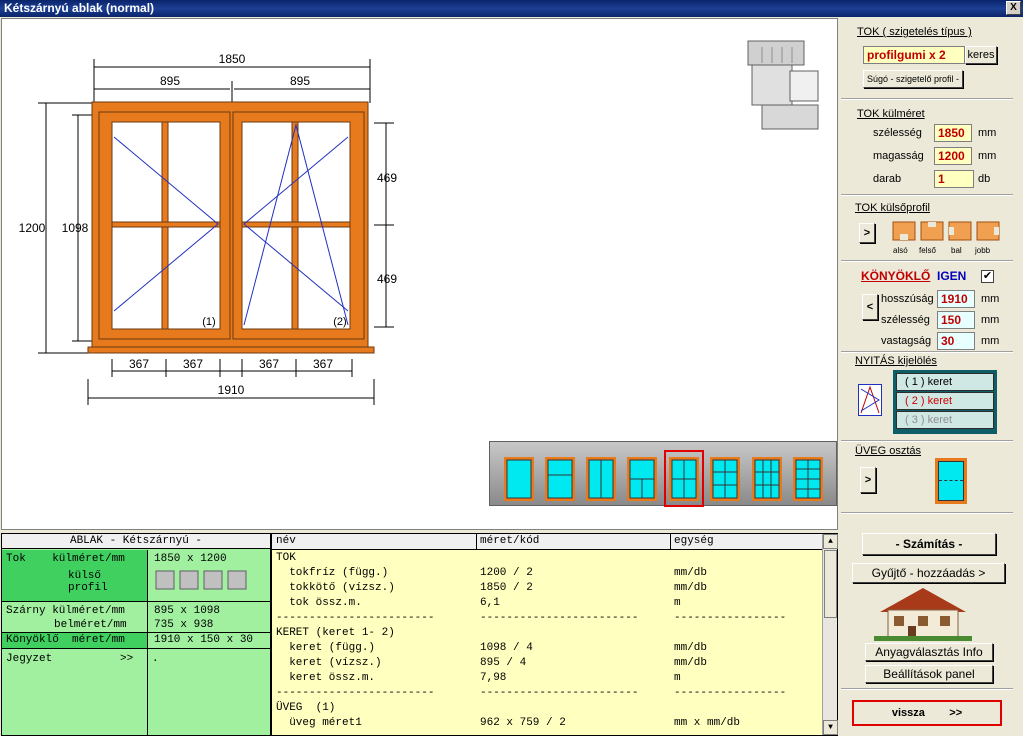 The height and width of the screenshot is (736, 1023). I want to click on close-button: X, so click(1013, 8).